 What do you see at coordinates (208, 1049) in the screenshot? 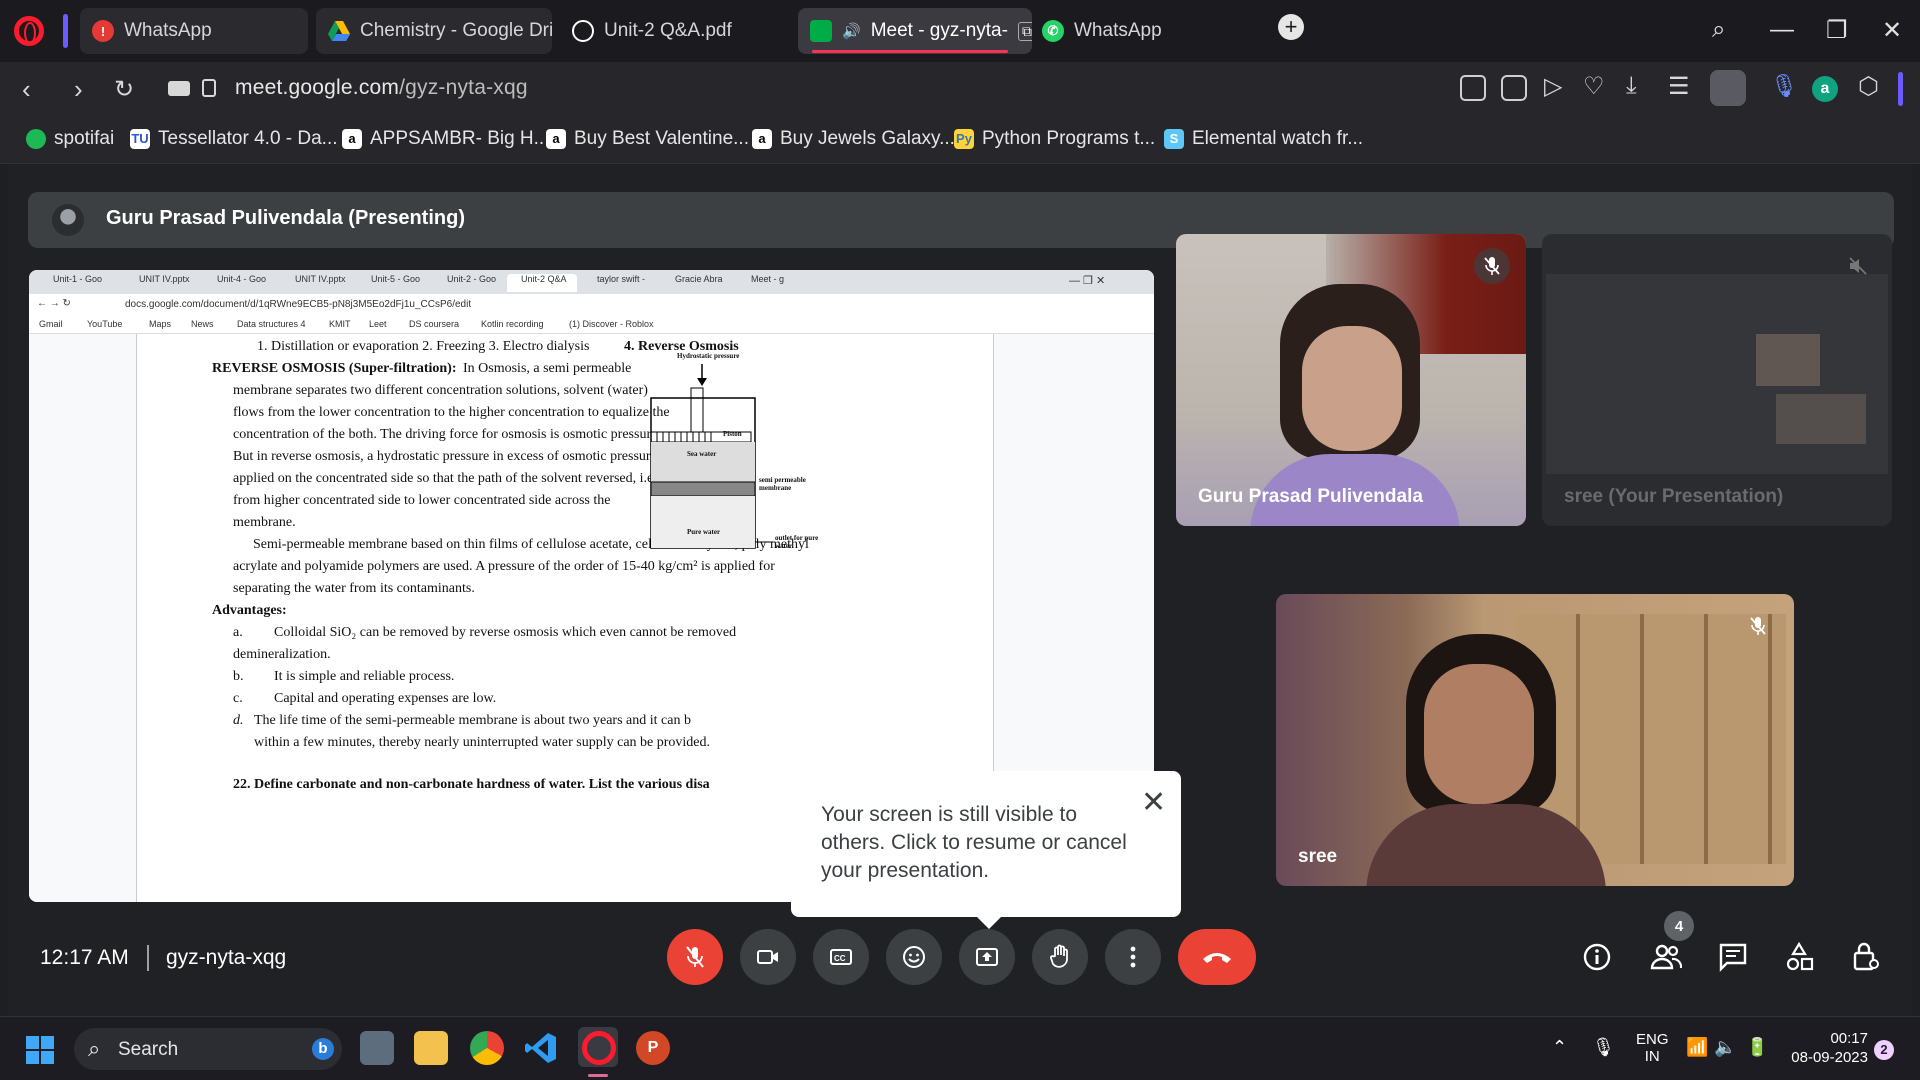
I see `taskbar-search: ⌕ Search b` at bounding box center [208, 1049].